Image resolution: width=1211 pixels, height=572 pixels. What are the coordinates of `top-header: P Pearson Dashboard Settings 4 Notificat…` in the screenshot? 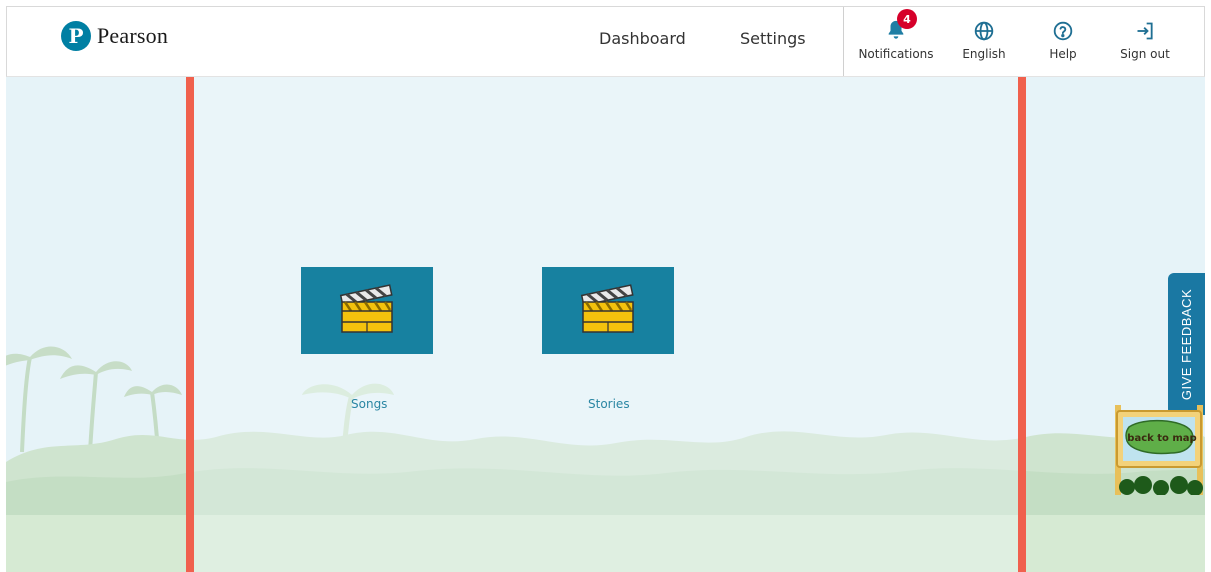 It's located at (605, 41).